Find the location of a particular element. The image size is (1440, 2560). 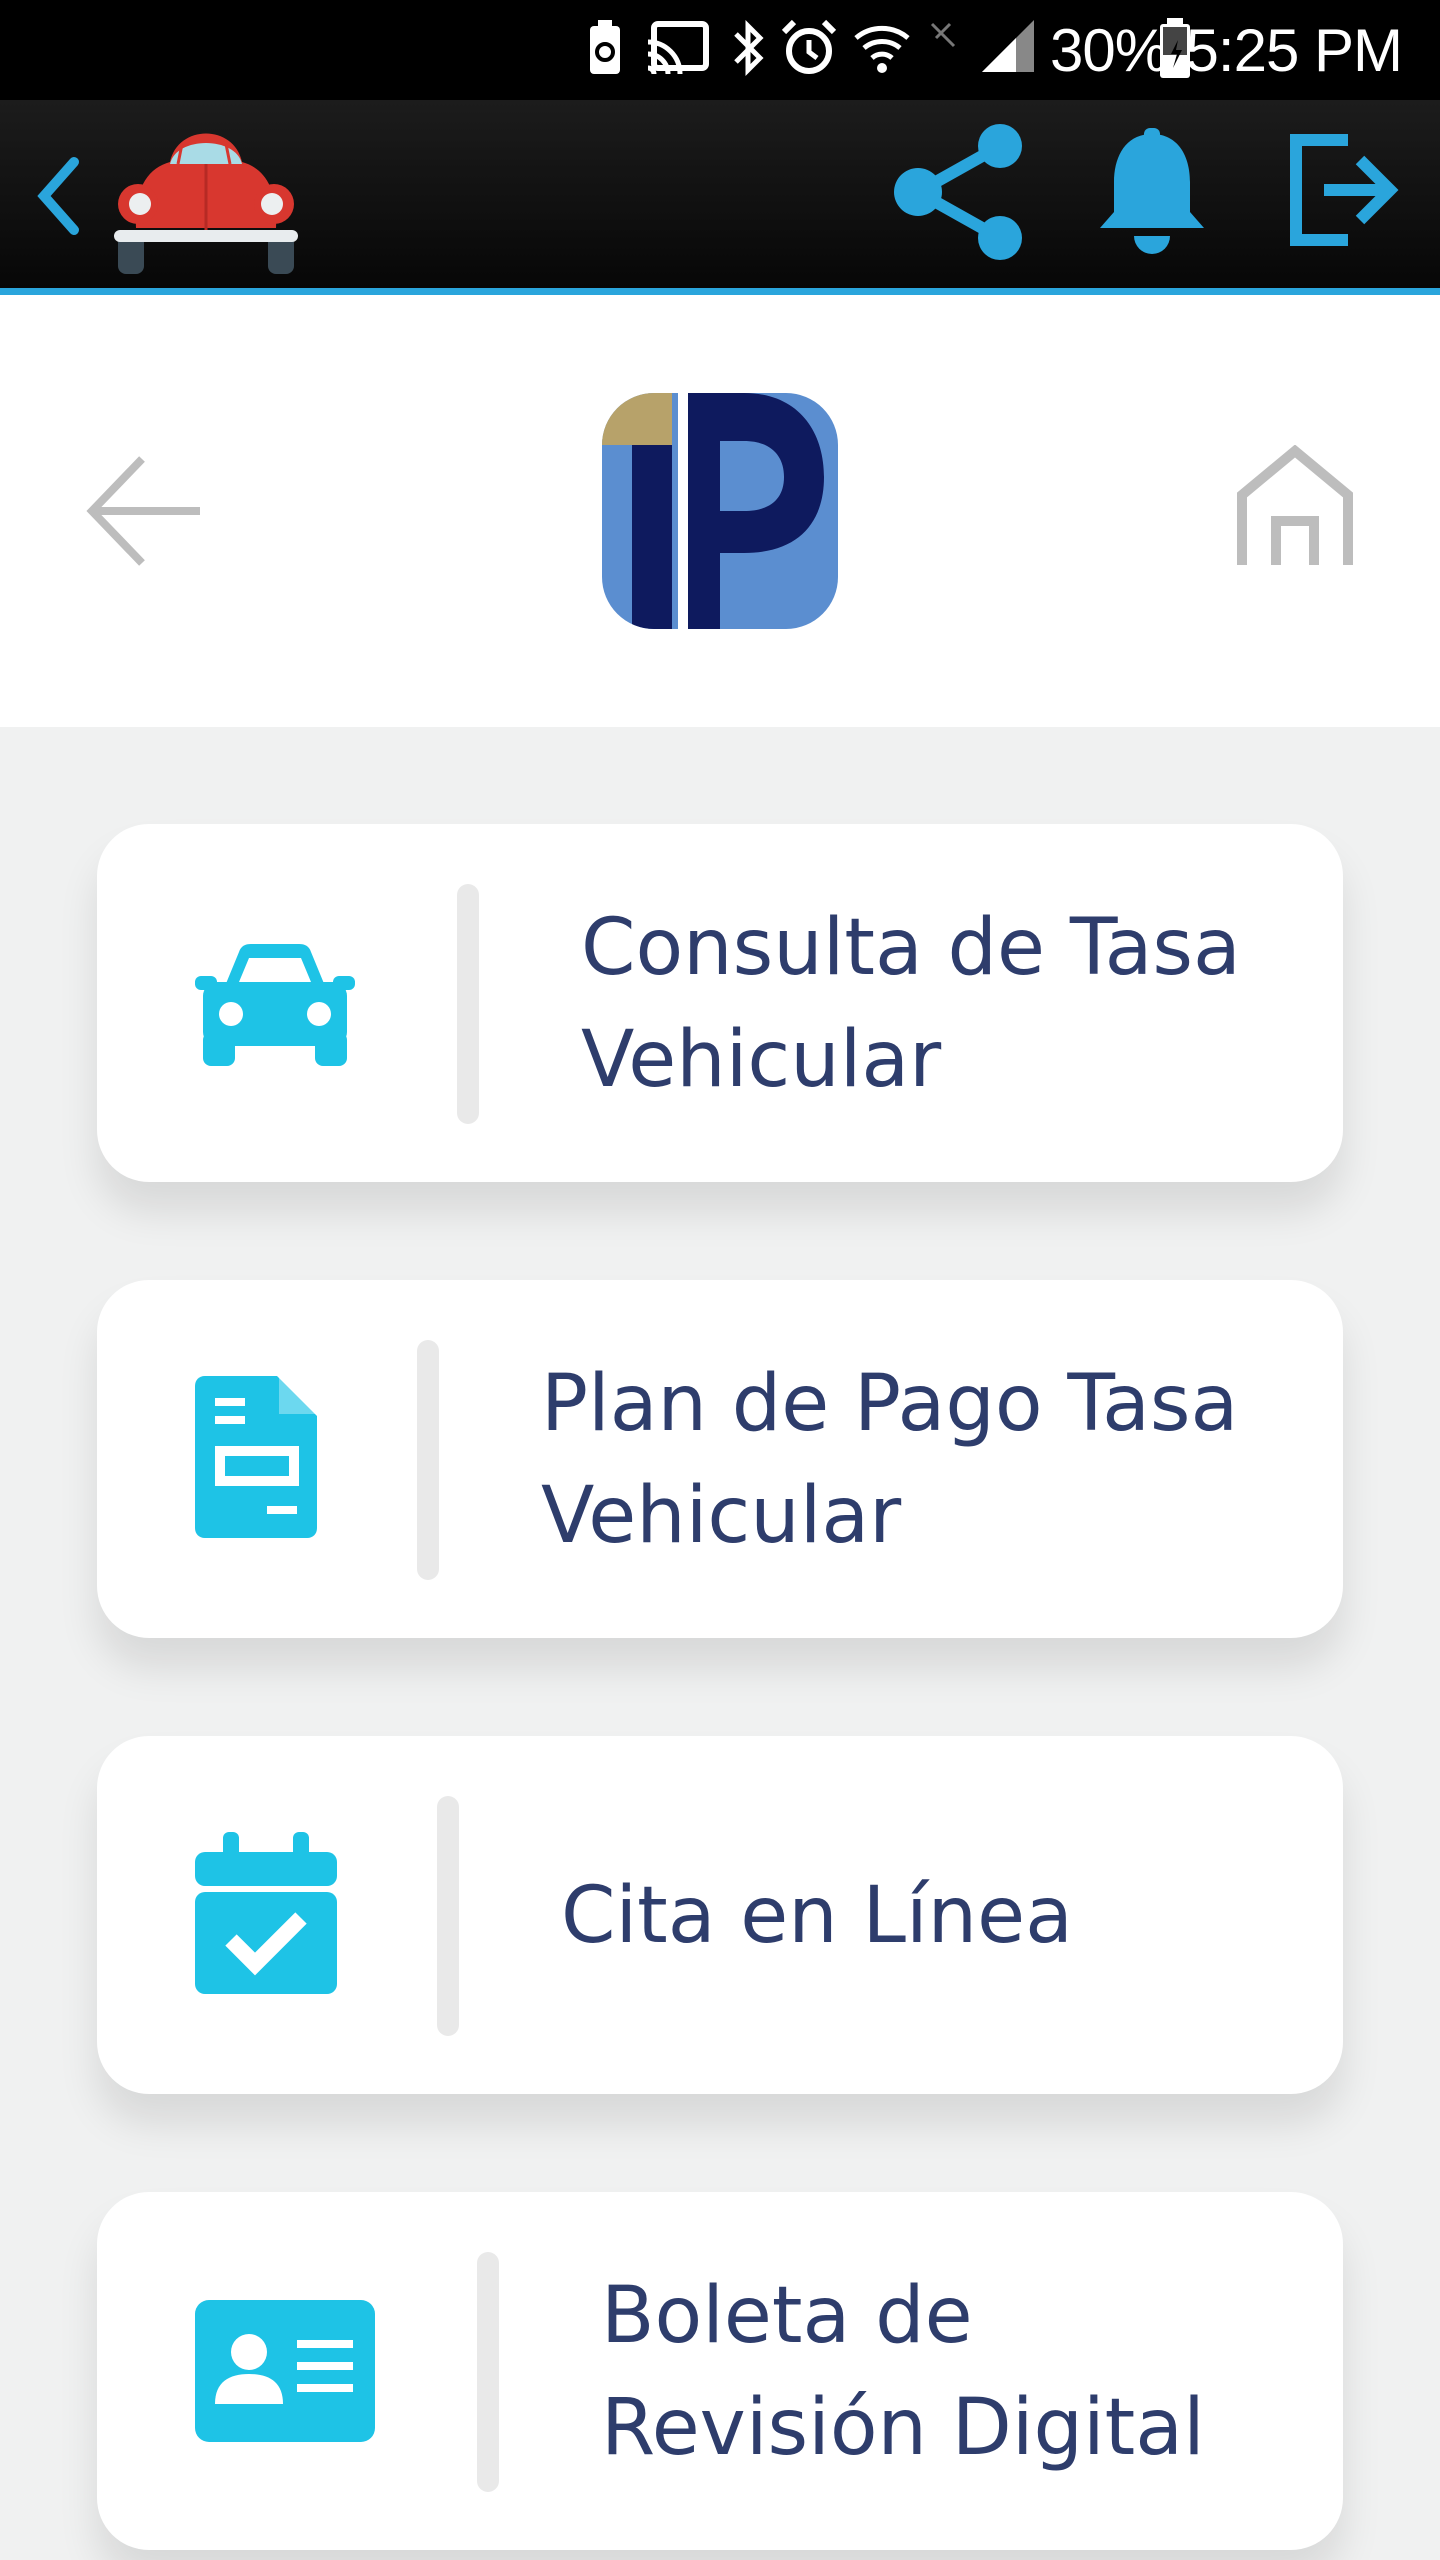

status-bar: 30% 5:25 PM is located at coordinates (720, 50).